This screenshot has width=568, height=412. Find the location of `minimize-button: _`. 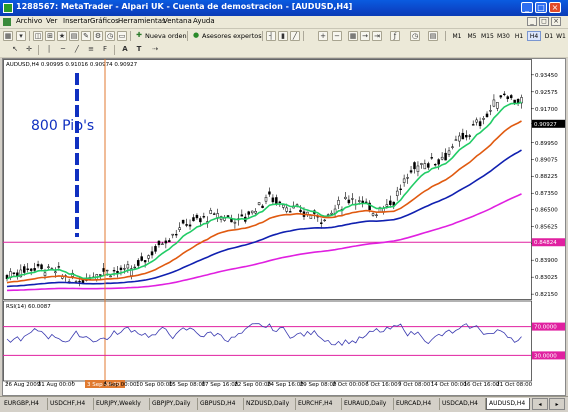

minimize-button: _ is located at coordinates (527, 7).